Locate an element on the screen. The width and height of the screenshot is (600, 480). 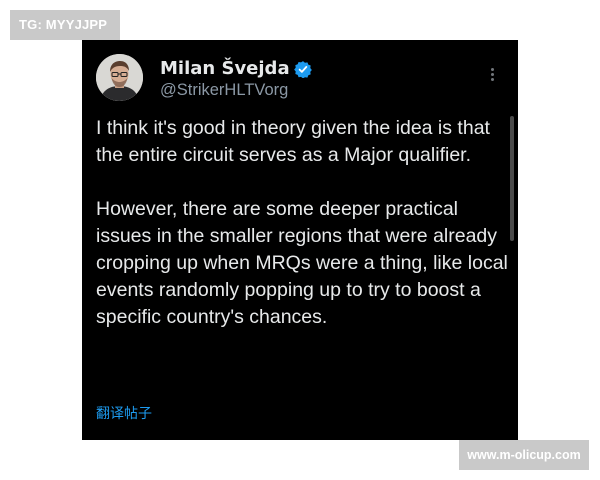
author-name: Milan Švejda is located at coordinates (225, 68).